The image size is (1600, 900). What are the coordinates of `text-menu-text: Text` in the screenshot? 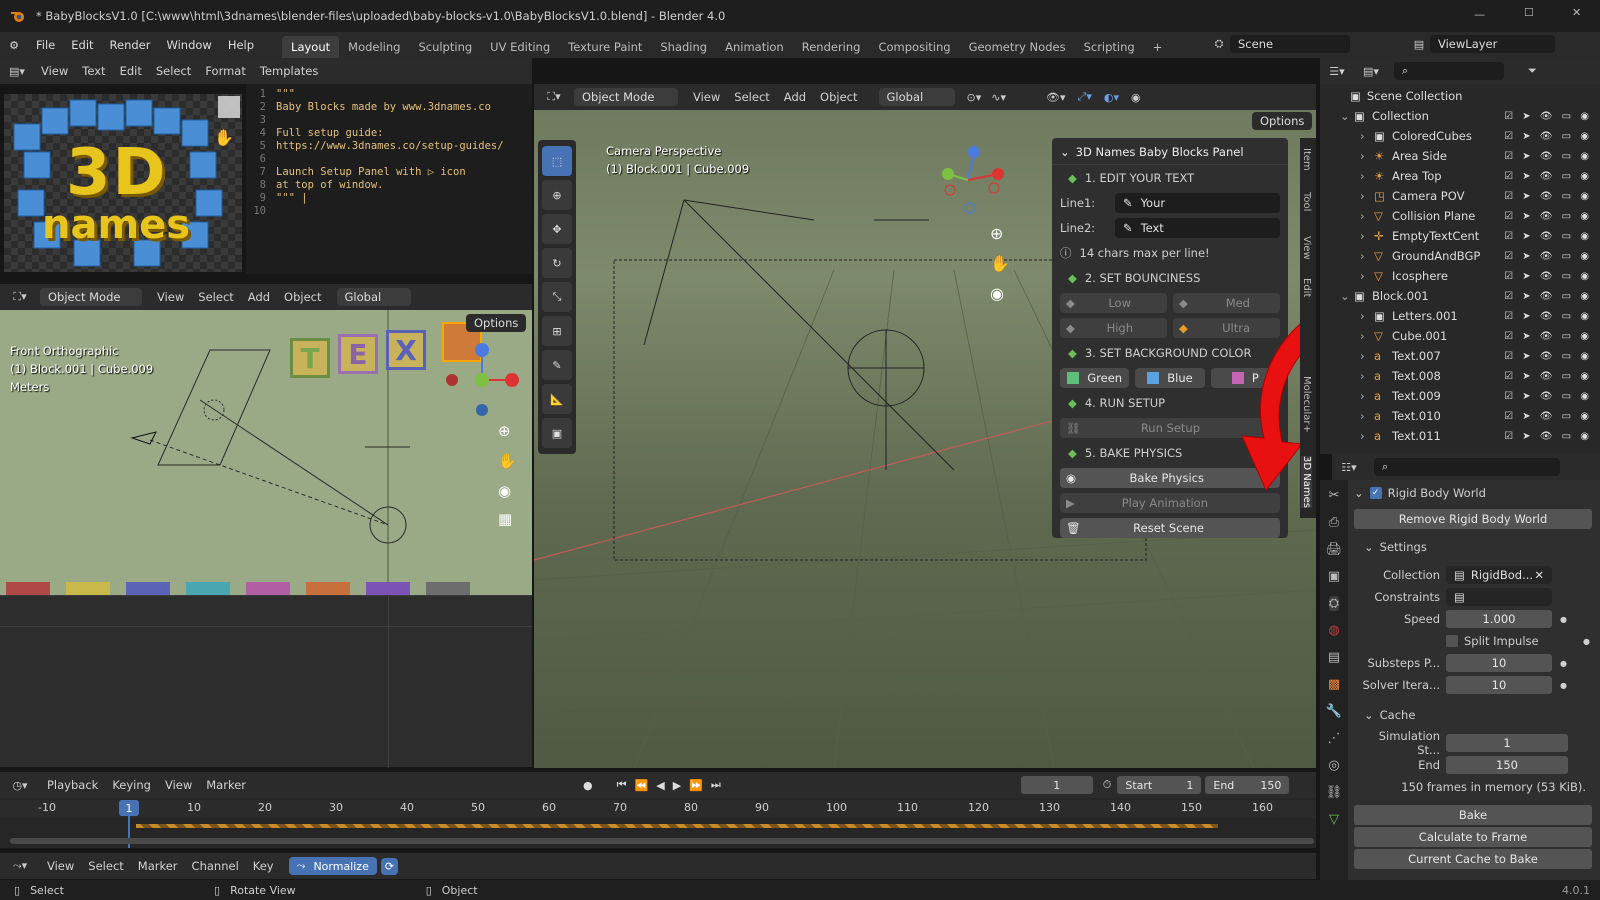 It's located at (93, 71).